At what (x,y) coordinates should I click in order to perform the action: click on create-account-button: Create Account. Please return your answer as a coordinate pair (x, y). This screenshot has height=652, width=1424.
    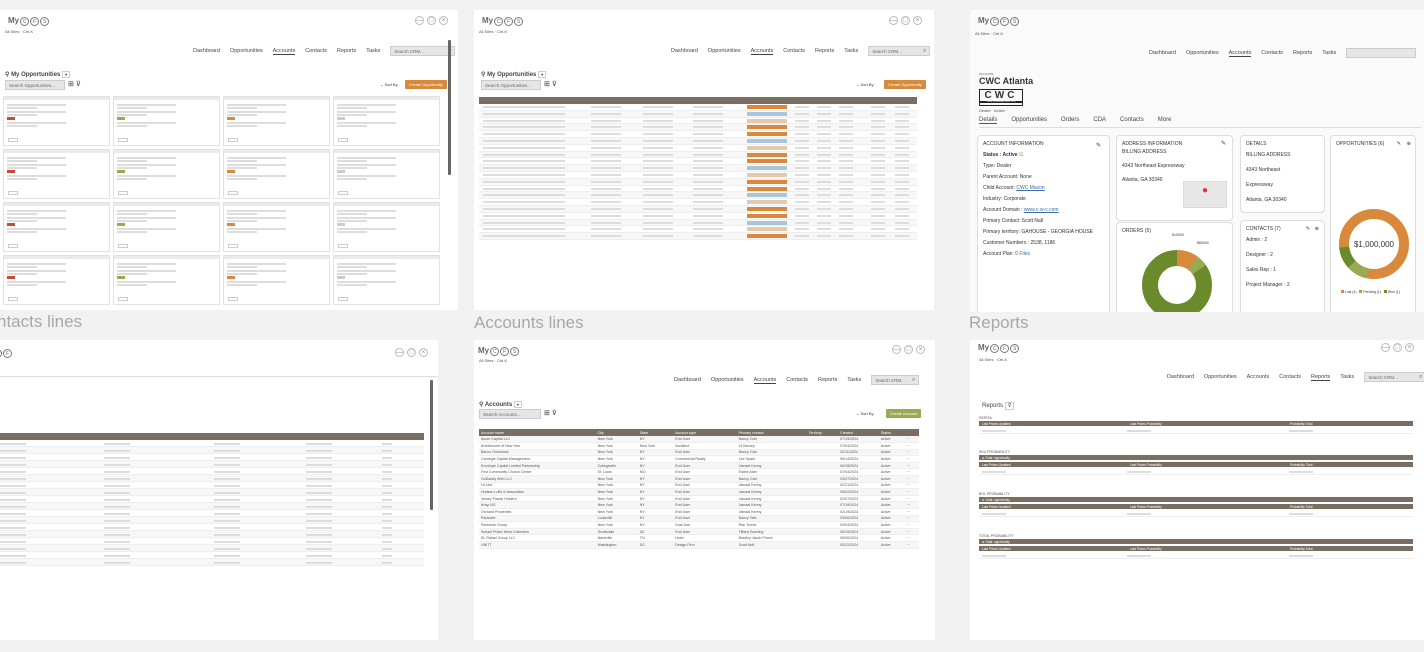
    Looking at the image, I should click on (904, 413).